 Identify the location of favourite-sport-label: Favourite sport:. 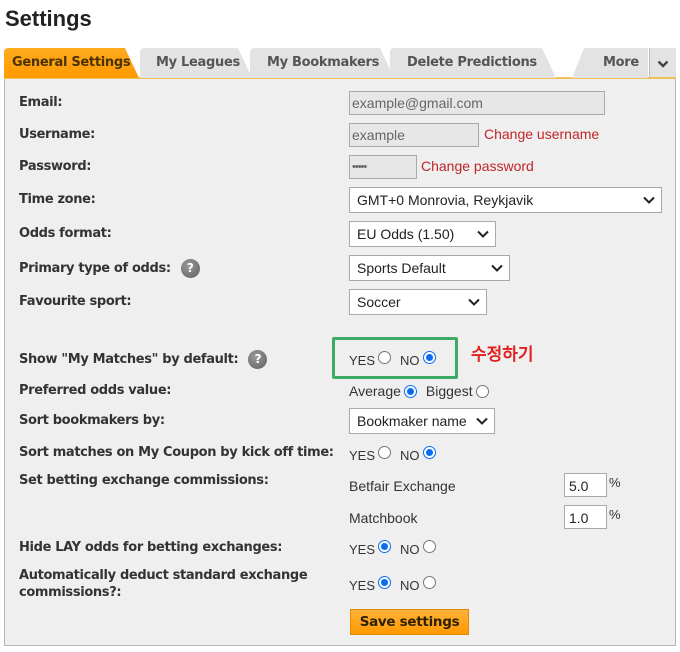
(75, 301).